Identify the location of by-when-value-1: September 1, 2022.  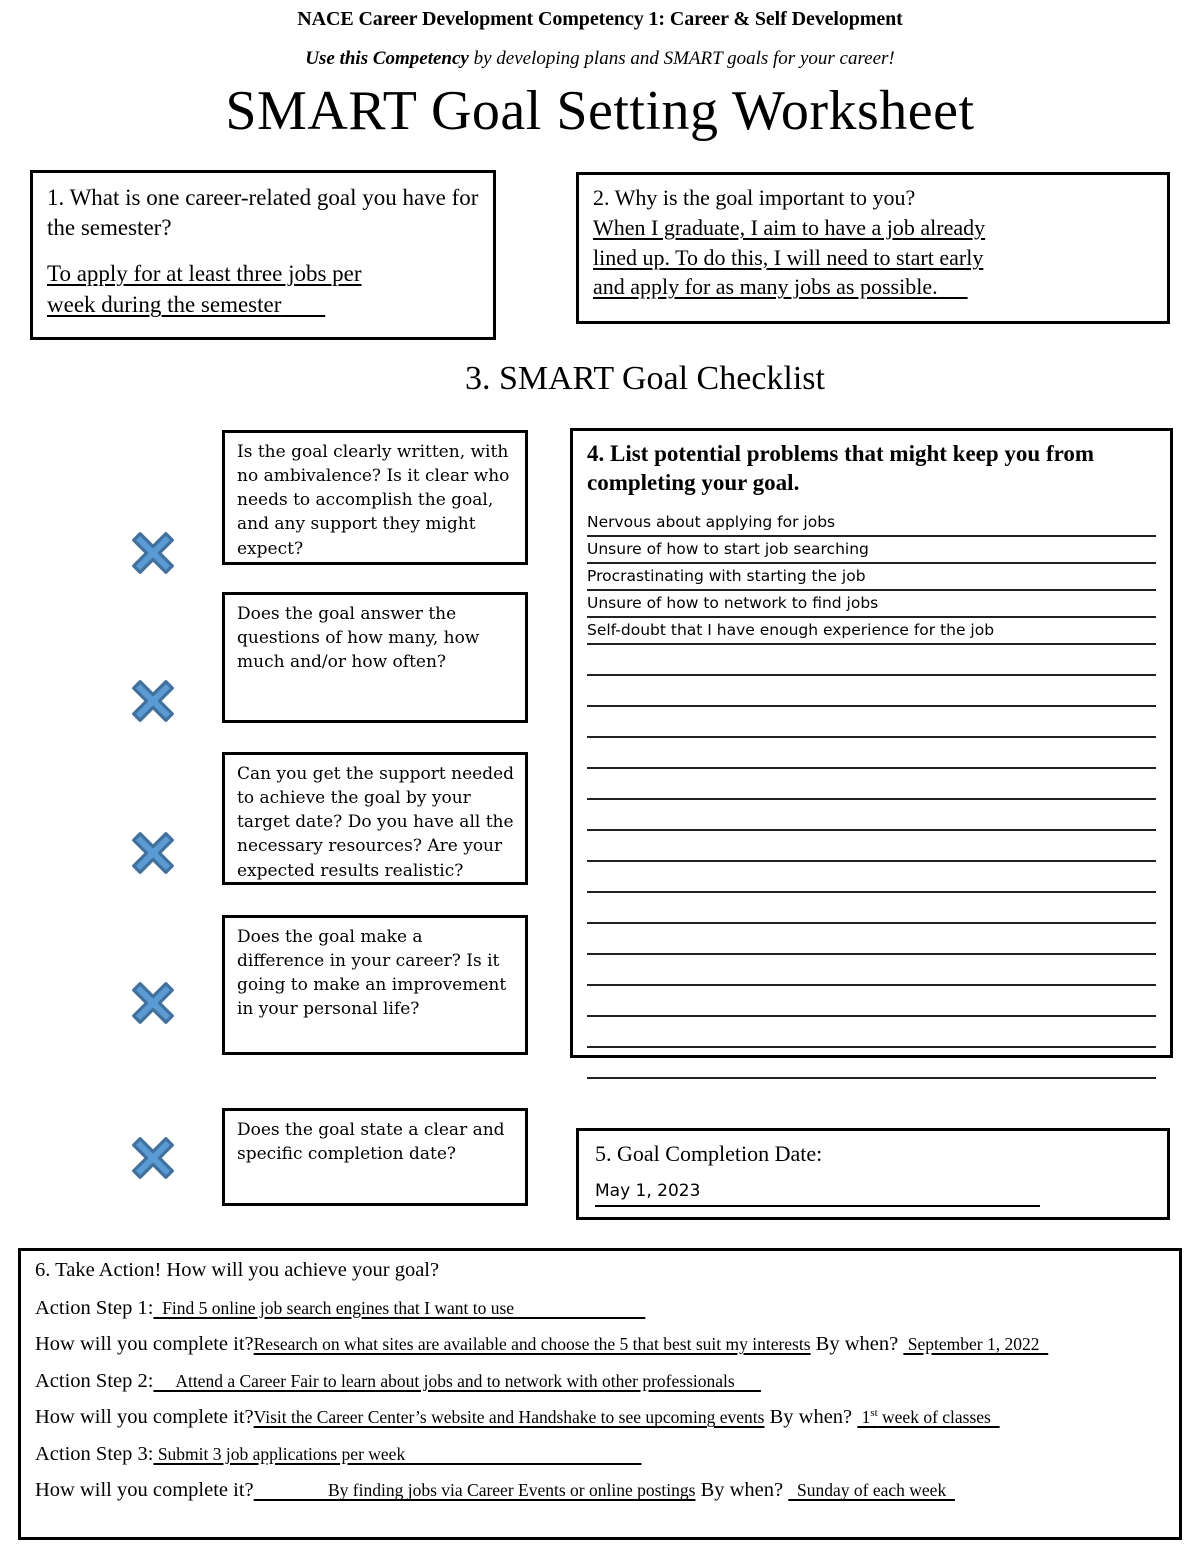
(975, 1344).